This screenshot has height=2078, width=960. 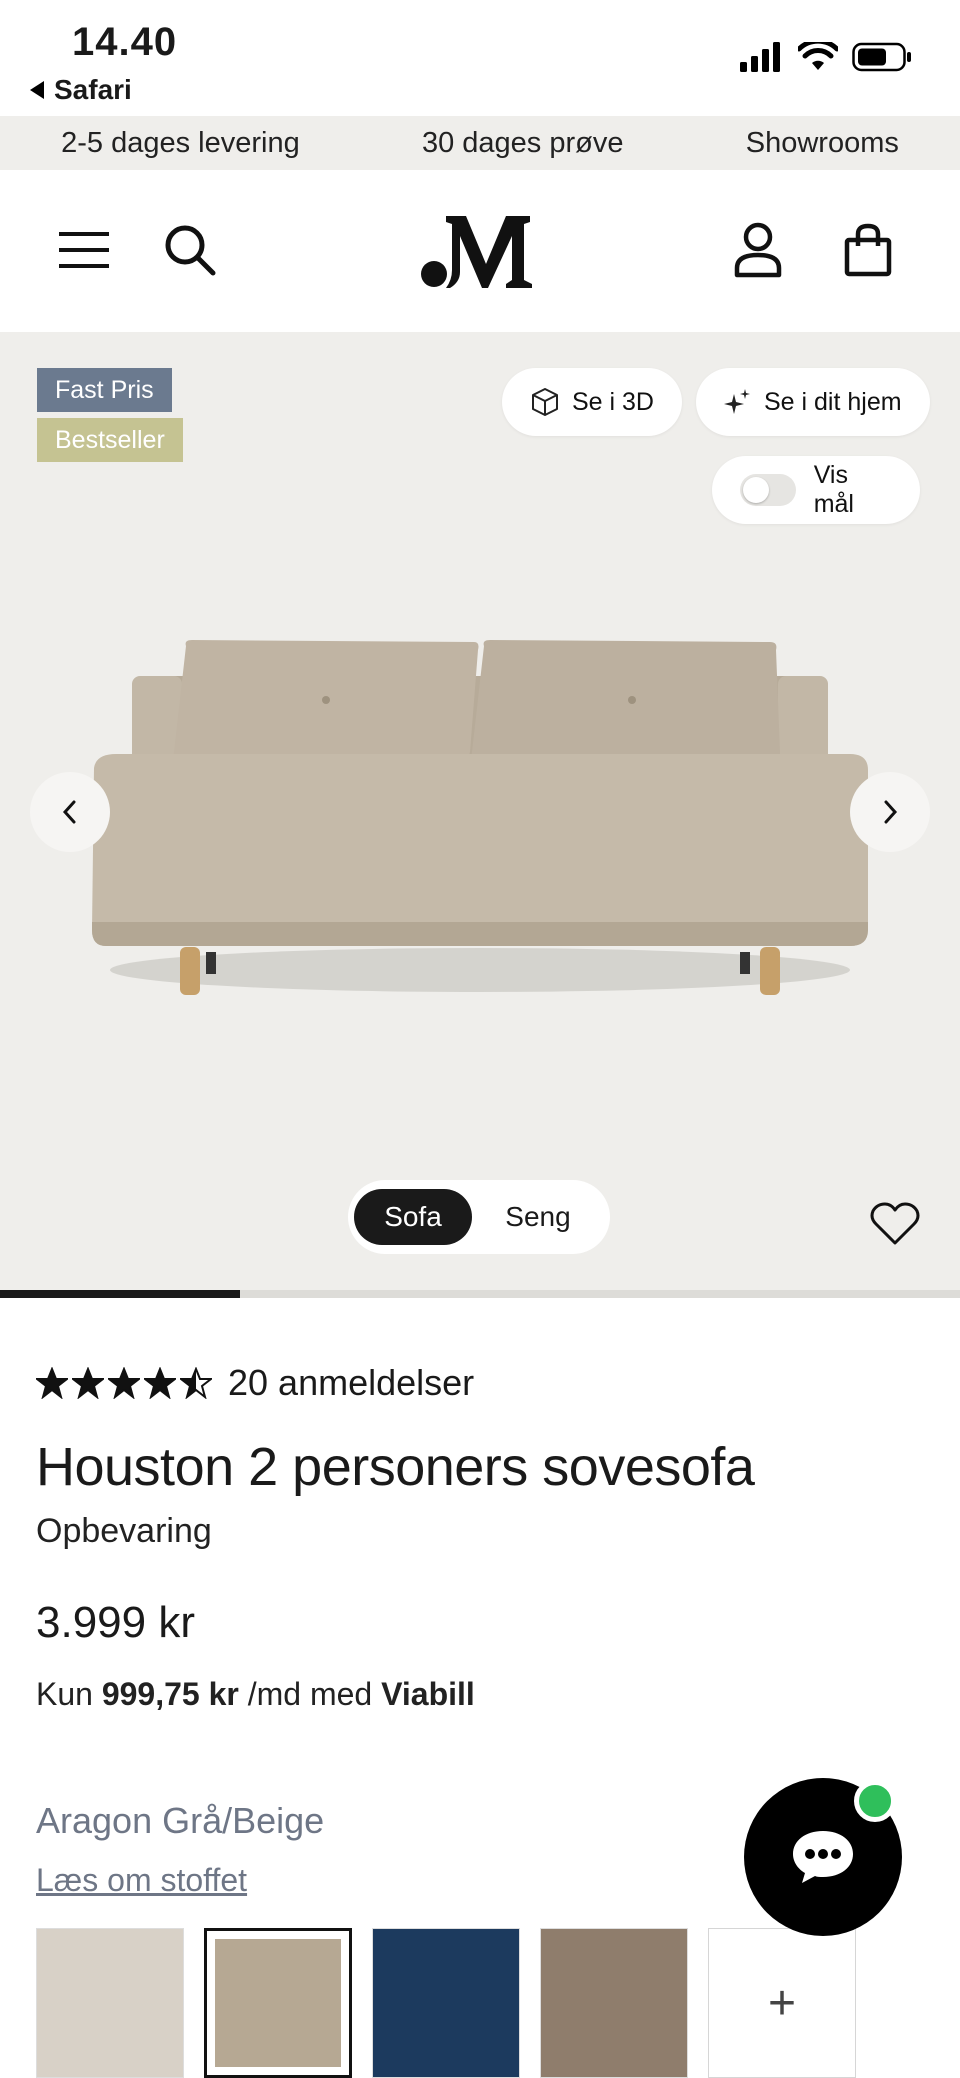 What do you see at coordinates (545, 402) in the screenshot?
I see `cube-icon` at bounding box center [545, 402].